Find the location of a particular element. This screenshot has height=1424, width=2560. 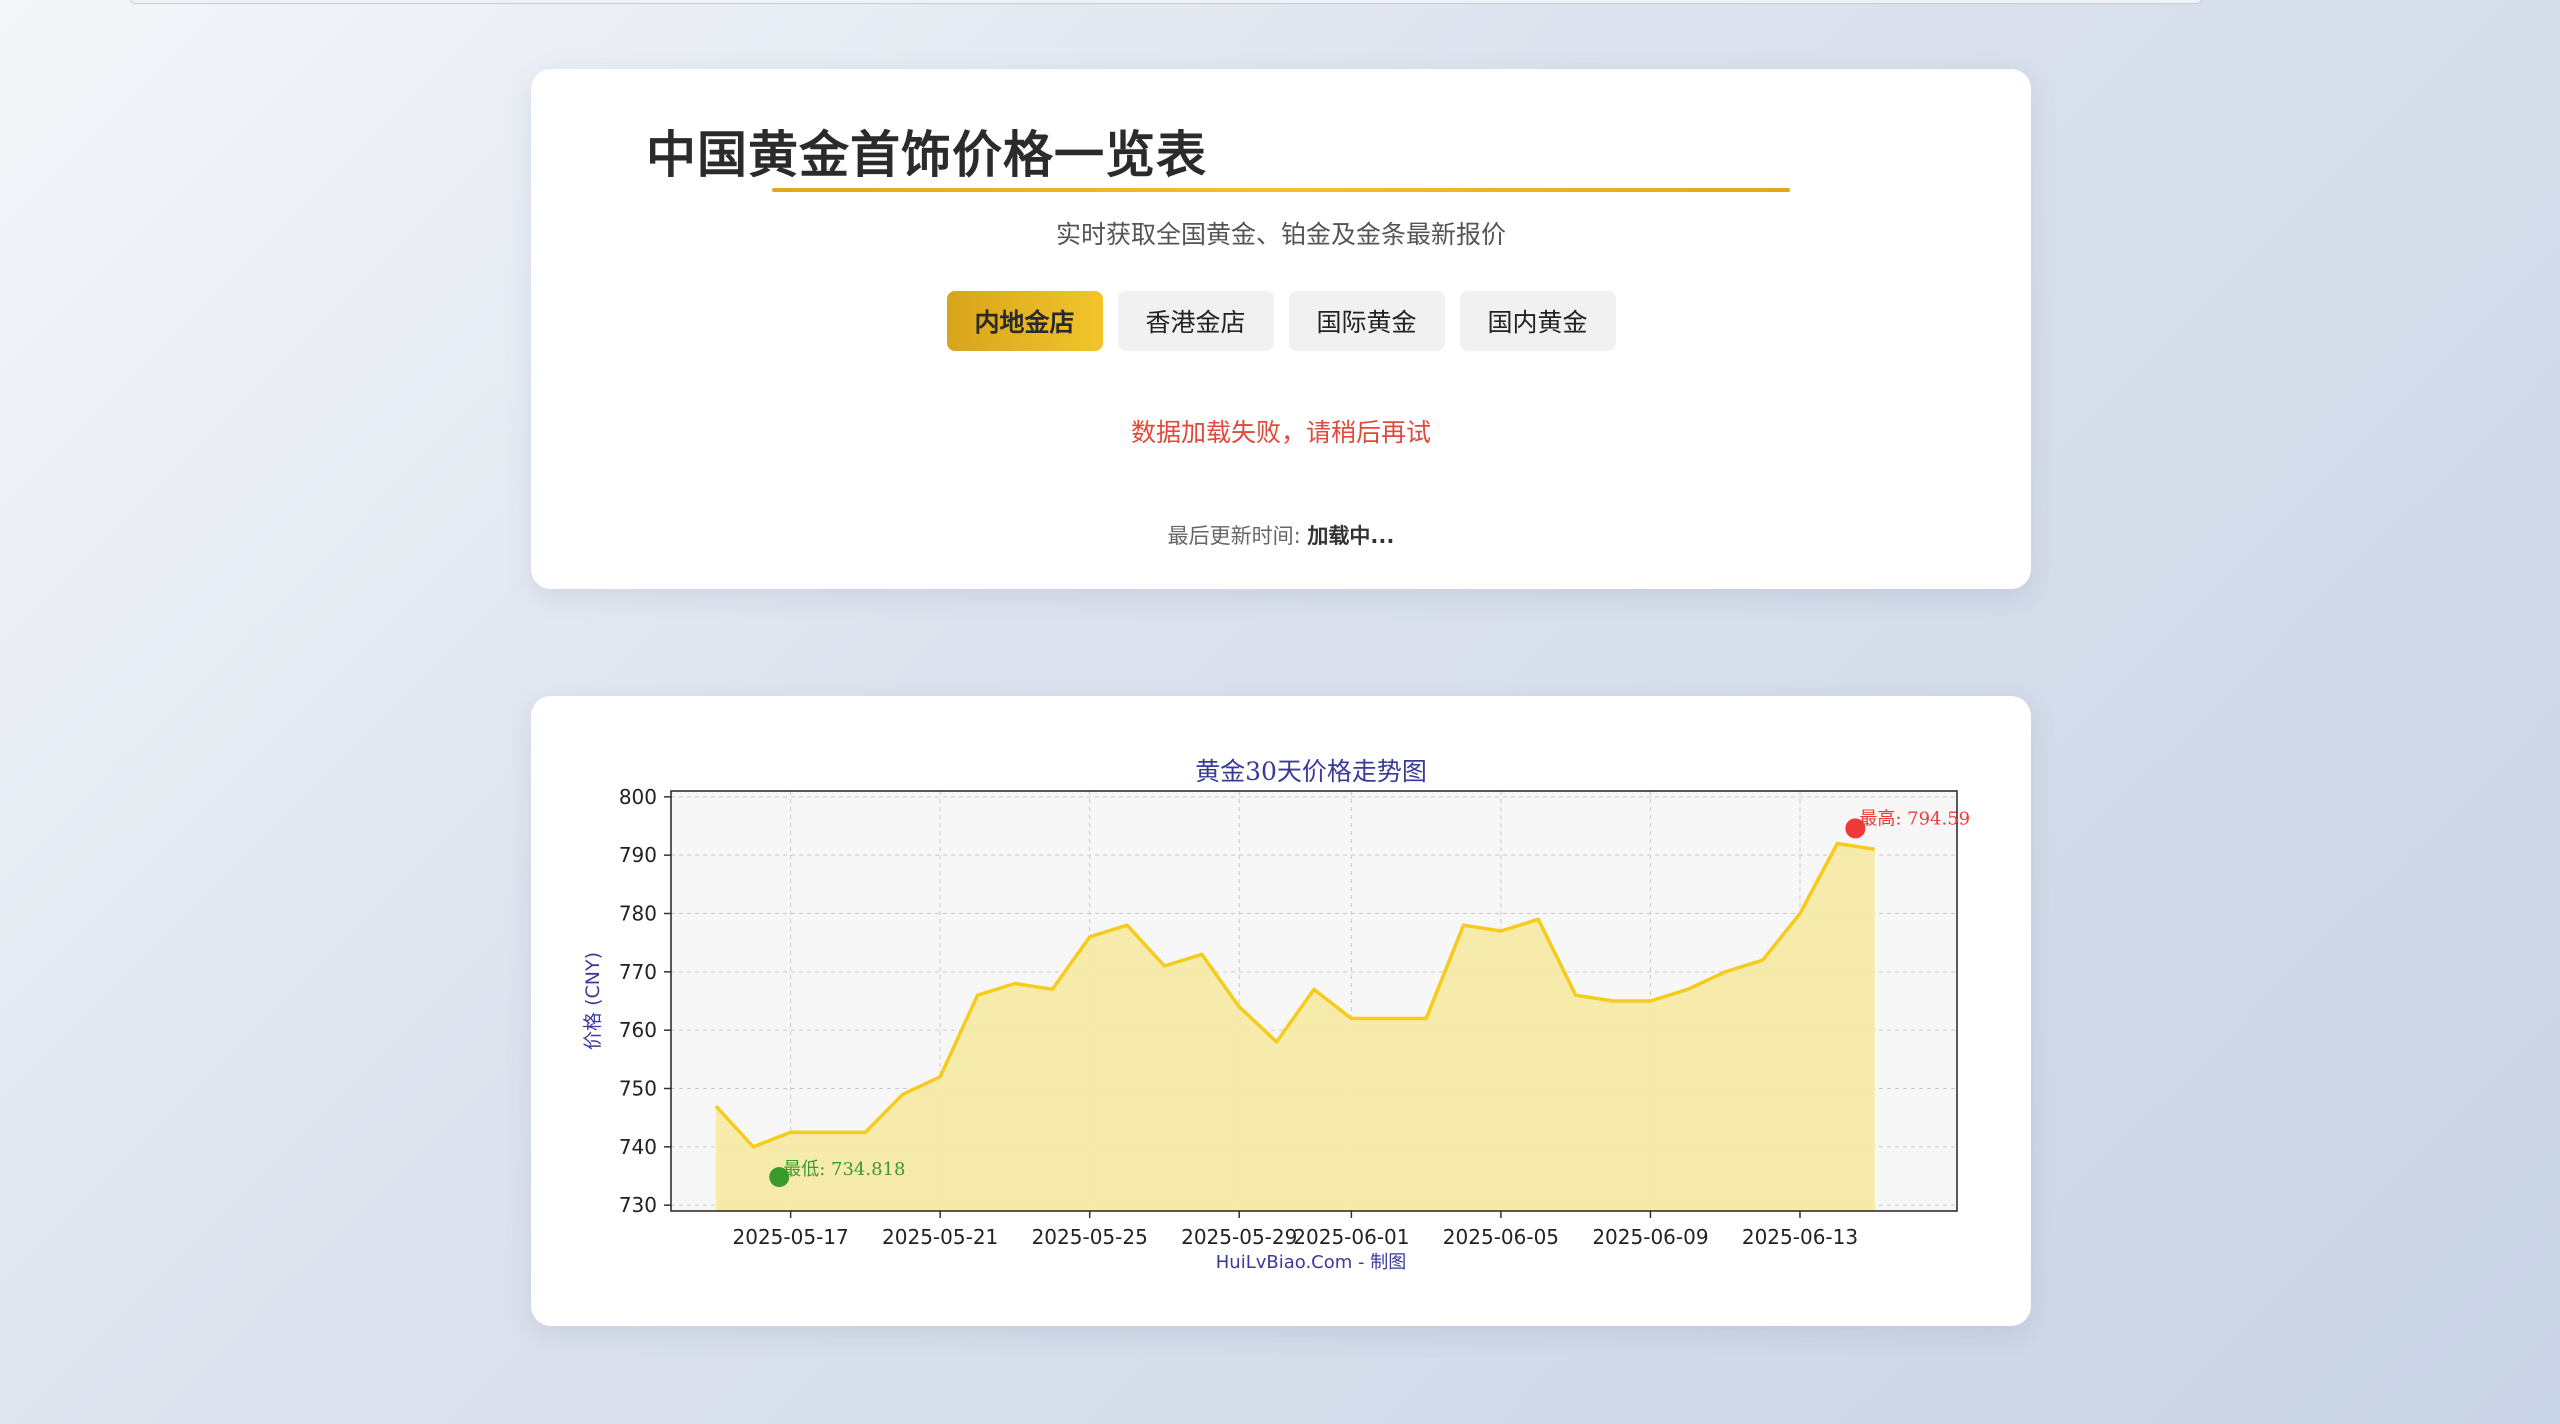

y-tick-label: 800 is located at coordinates (638, 797).